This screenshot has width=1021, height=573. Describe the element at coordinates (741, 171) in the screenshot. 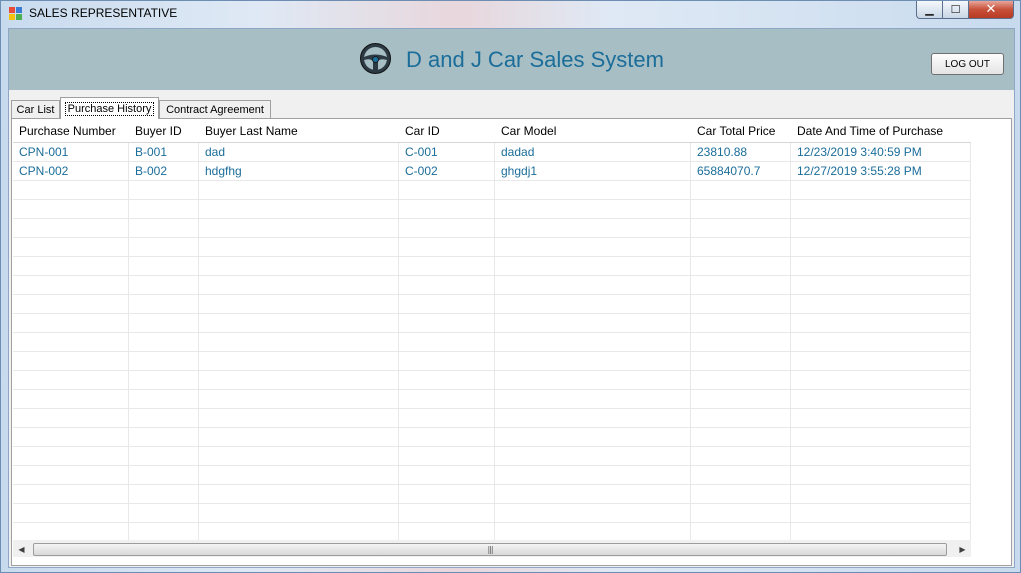

I see `table-cell: 65884070.7` at that location.